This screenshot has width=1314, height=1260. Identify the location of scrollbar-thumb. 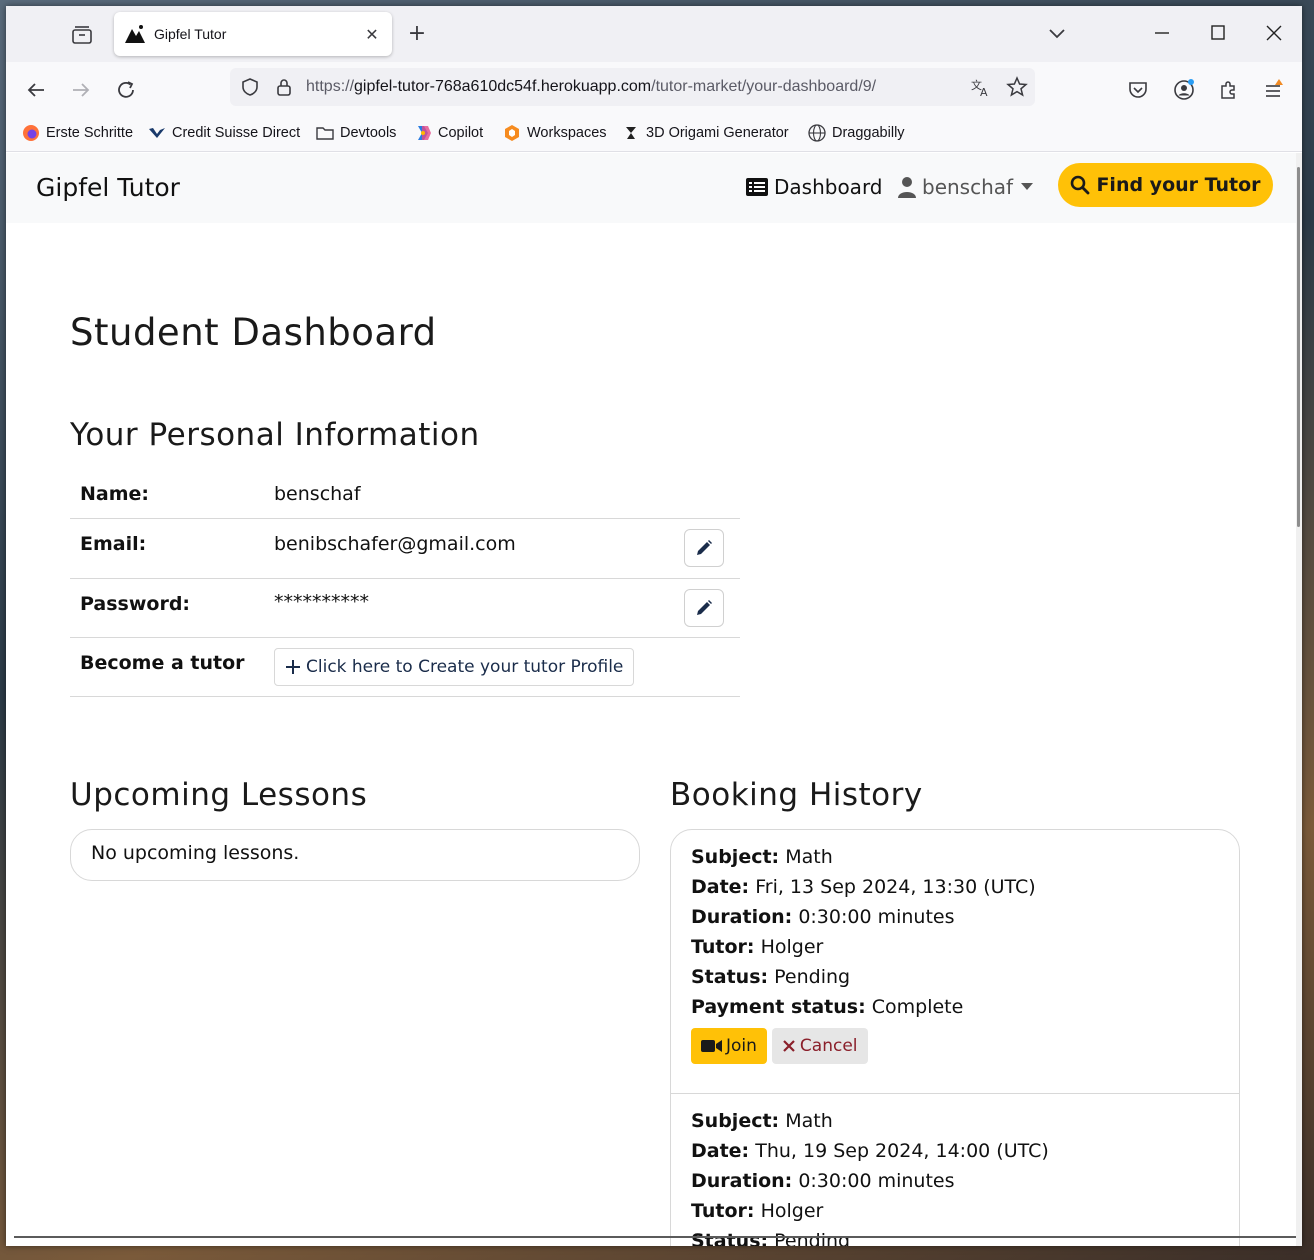
(1298, 347).